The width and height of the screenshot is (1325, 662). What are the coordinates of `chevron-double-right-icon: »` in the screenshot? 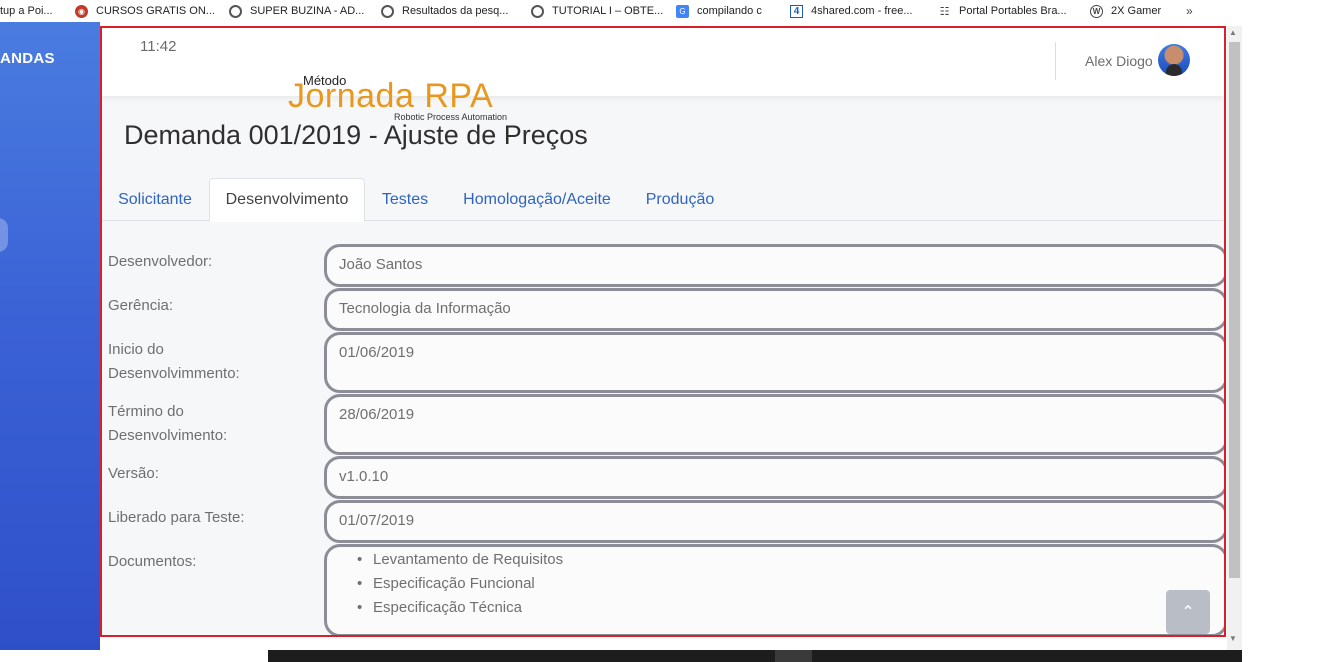 It's located at (1189, 11).